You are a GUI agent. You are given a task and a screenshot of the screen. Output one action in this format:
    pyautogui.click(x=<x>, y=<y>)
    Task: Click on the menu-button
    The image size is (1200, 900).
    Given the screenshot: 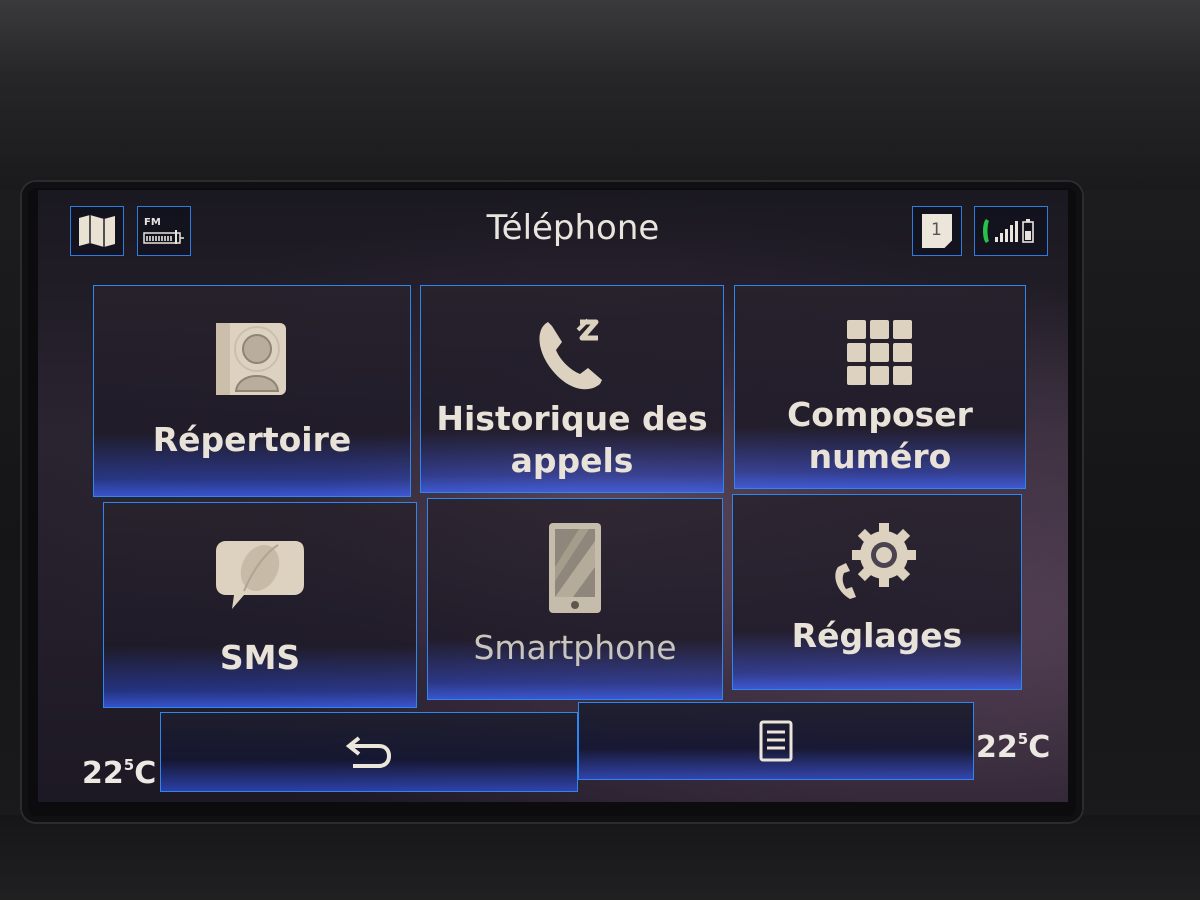 What is the action you would take?
    pyautogui.click(x=776, y=741)
    